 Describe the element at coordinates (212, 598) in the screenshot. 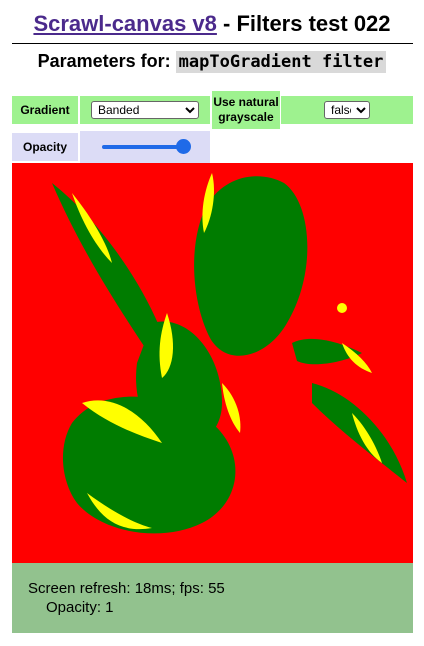

I see `status-panel: Screen refresh: 18ms; fps: 55 Opacity: 1` at that location.